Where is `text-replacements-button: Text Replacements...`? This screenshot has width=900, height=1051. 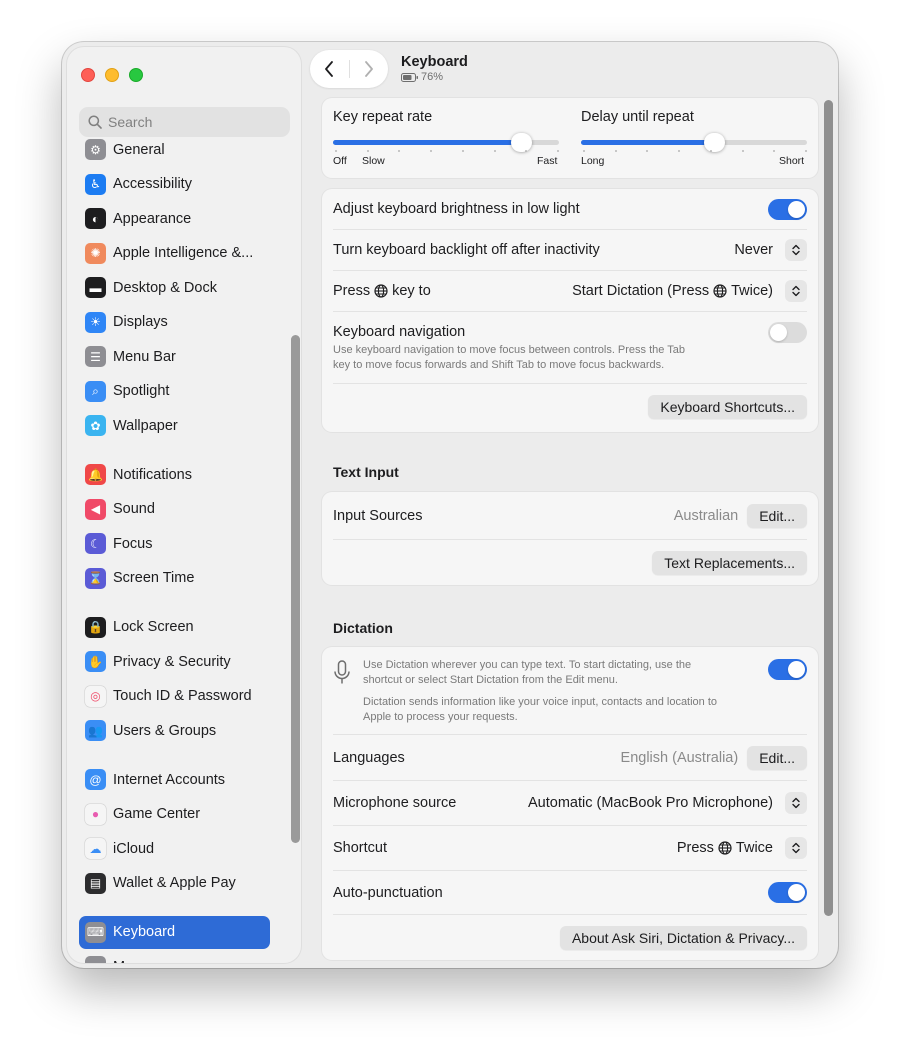 text-replacements-button: Text Replacements... is located at coordinates (729, 563).